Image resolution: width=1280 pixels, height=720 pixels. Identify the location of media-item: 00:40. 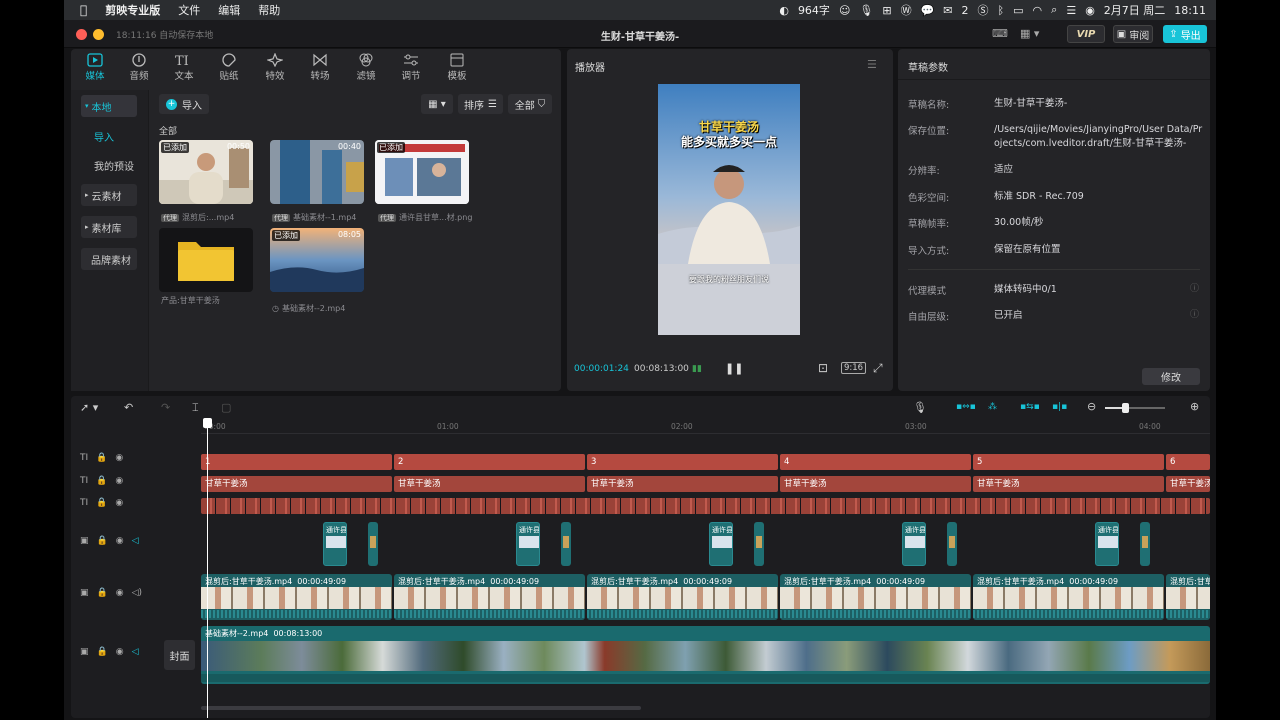
(317, 172).